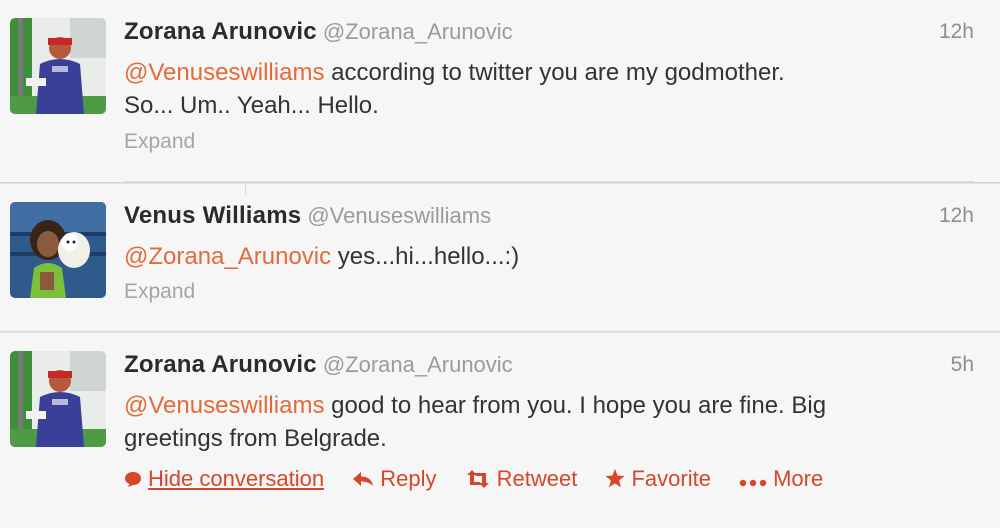 The image size is (1000, 528). I want to click on tweet-text: @Zorana_Arunovic yes...hi...hello...:), so click(549, 256).